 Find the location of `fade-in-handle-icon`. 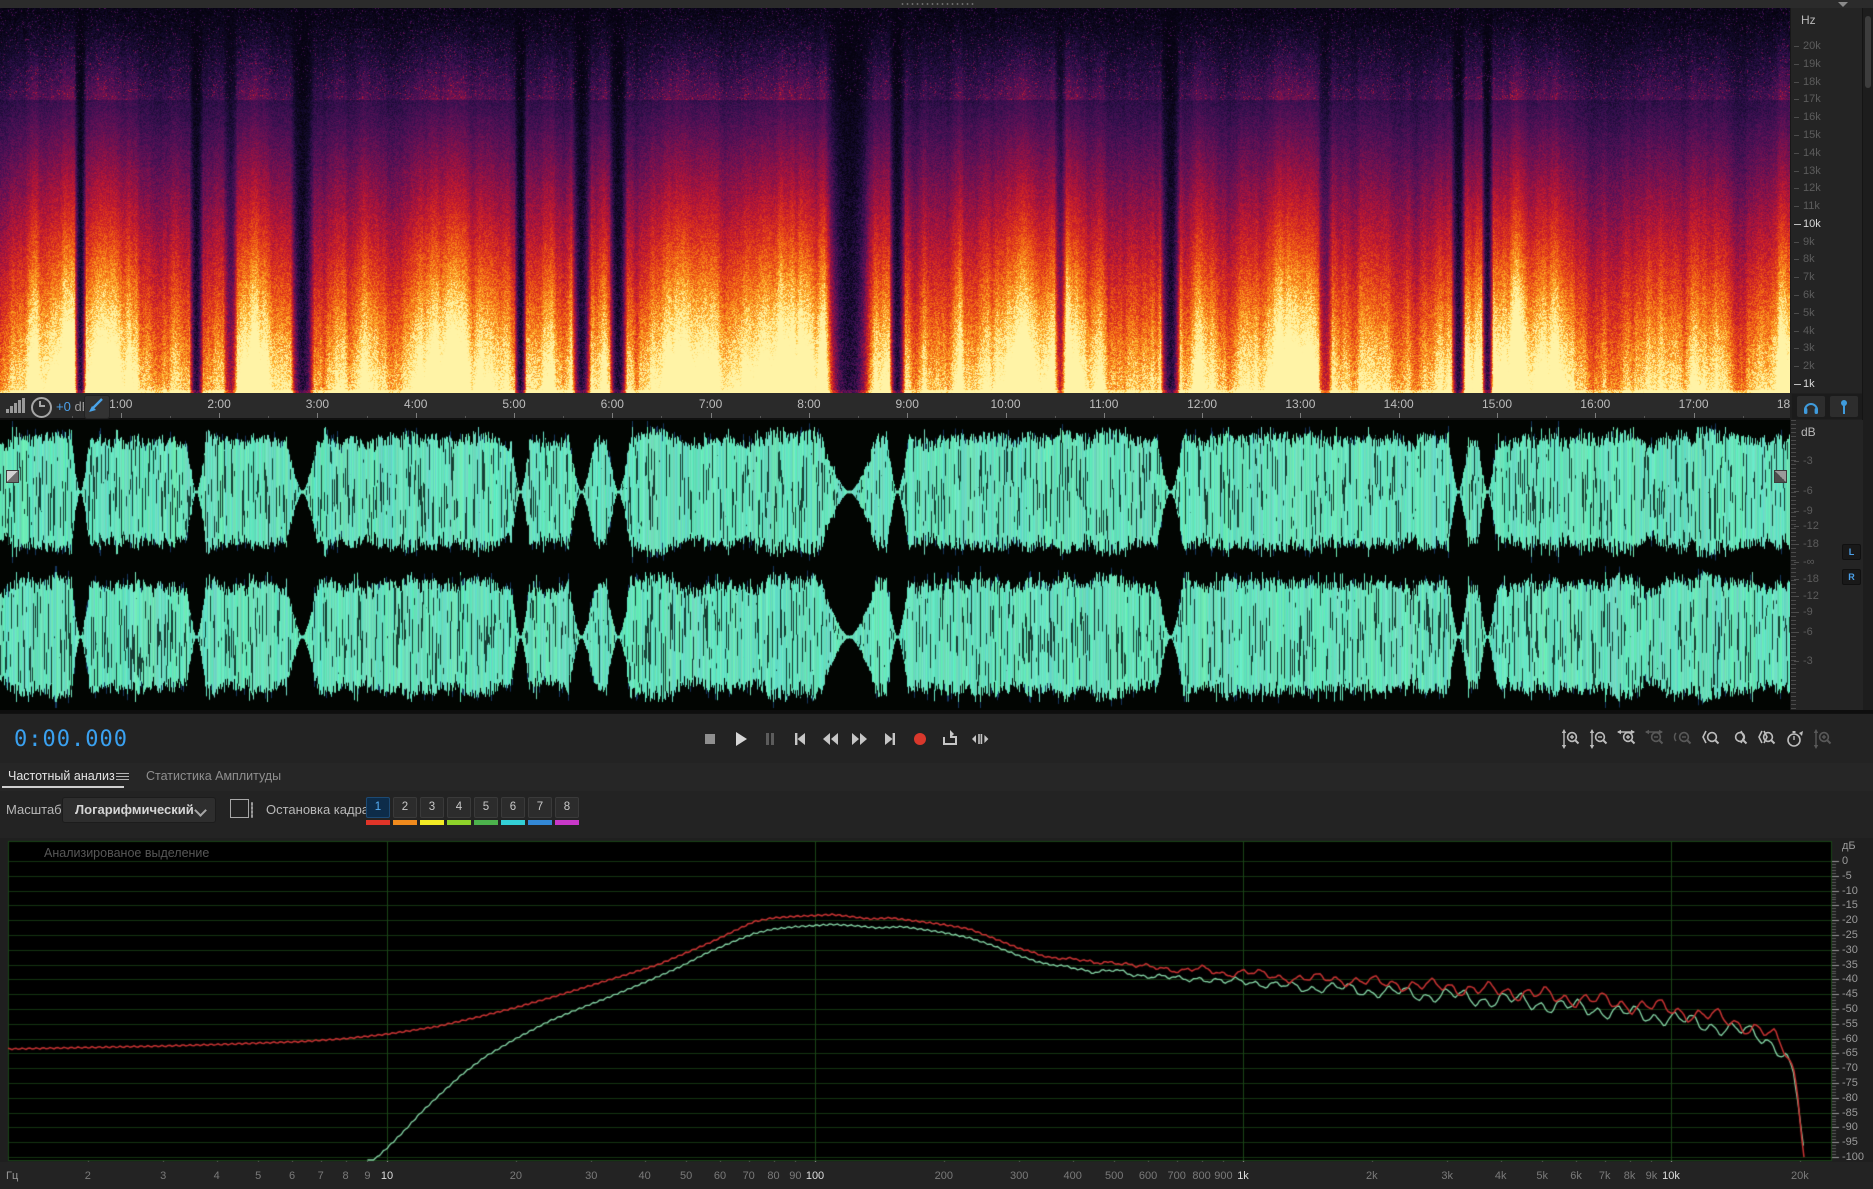

fade-in-handle-icon is located at coordinates (12, 476).